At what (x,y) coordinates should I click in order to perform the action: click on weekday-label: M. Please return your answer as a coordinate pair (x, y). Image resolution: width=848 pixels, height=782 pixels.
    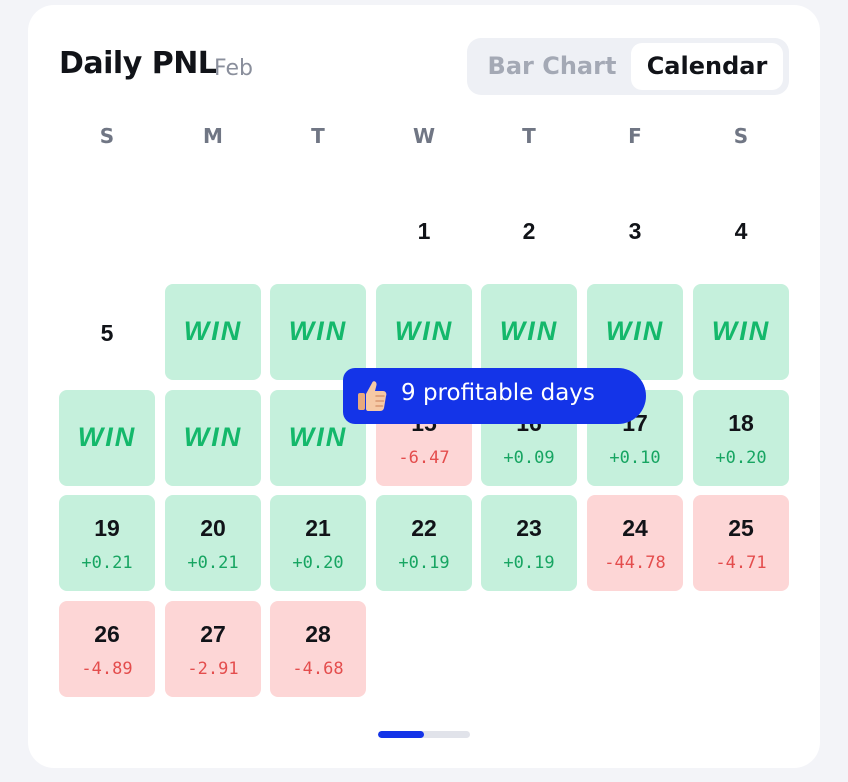
    Looking at the image, I should click on (213, 136).